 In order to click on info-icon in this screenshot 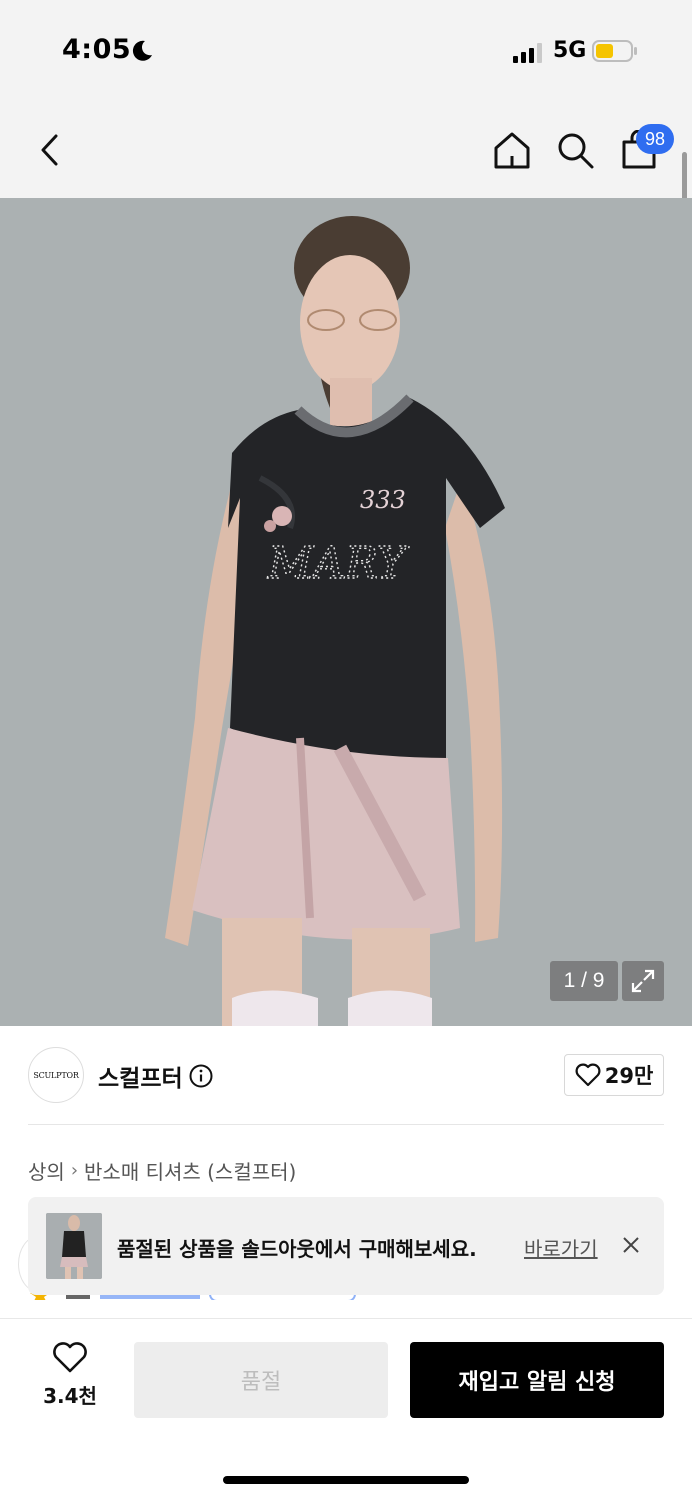, I will do `click(201, 1076)`.